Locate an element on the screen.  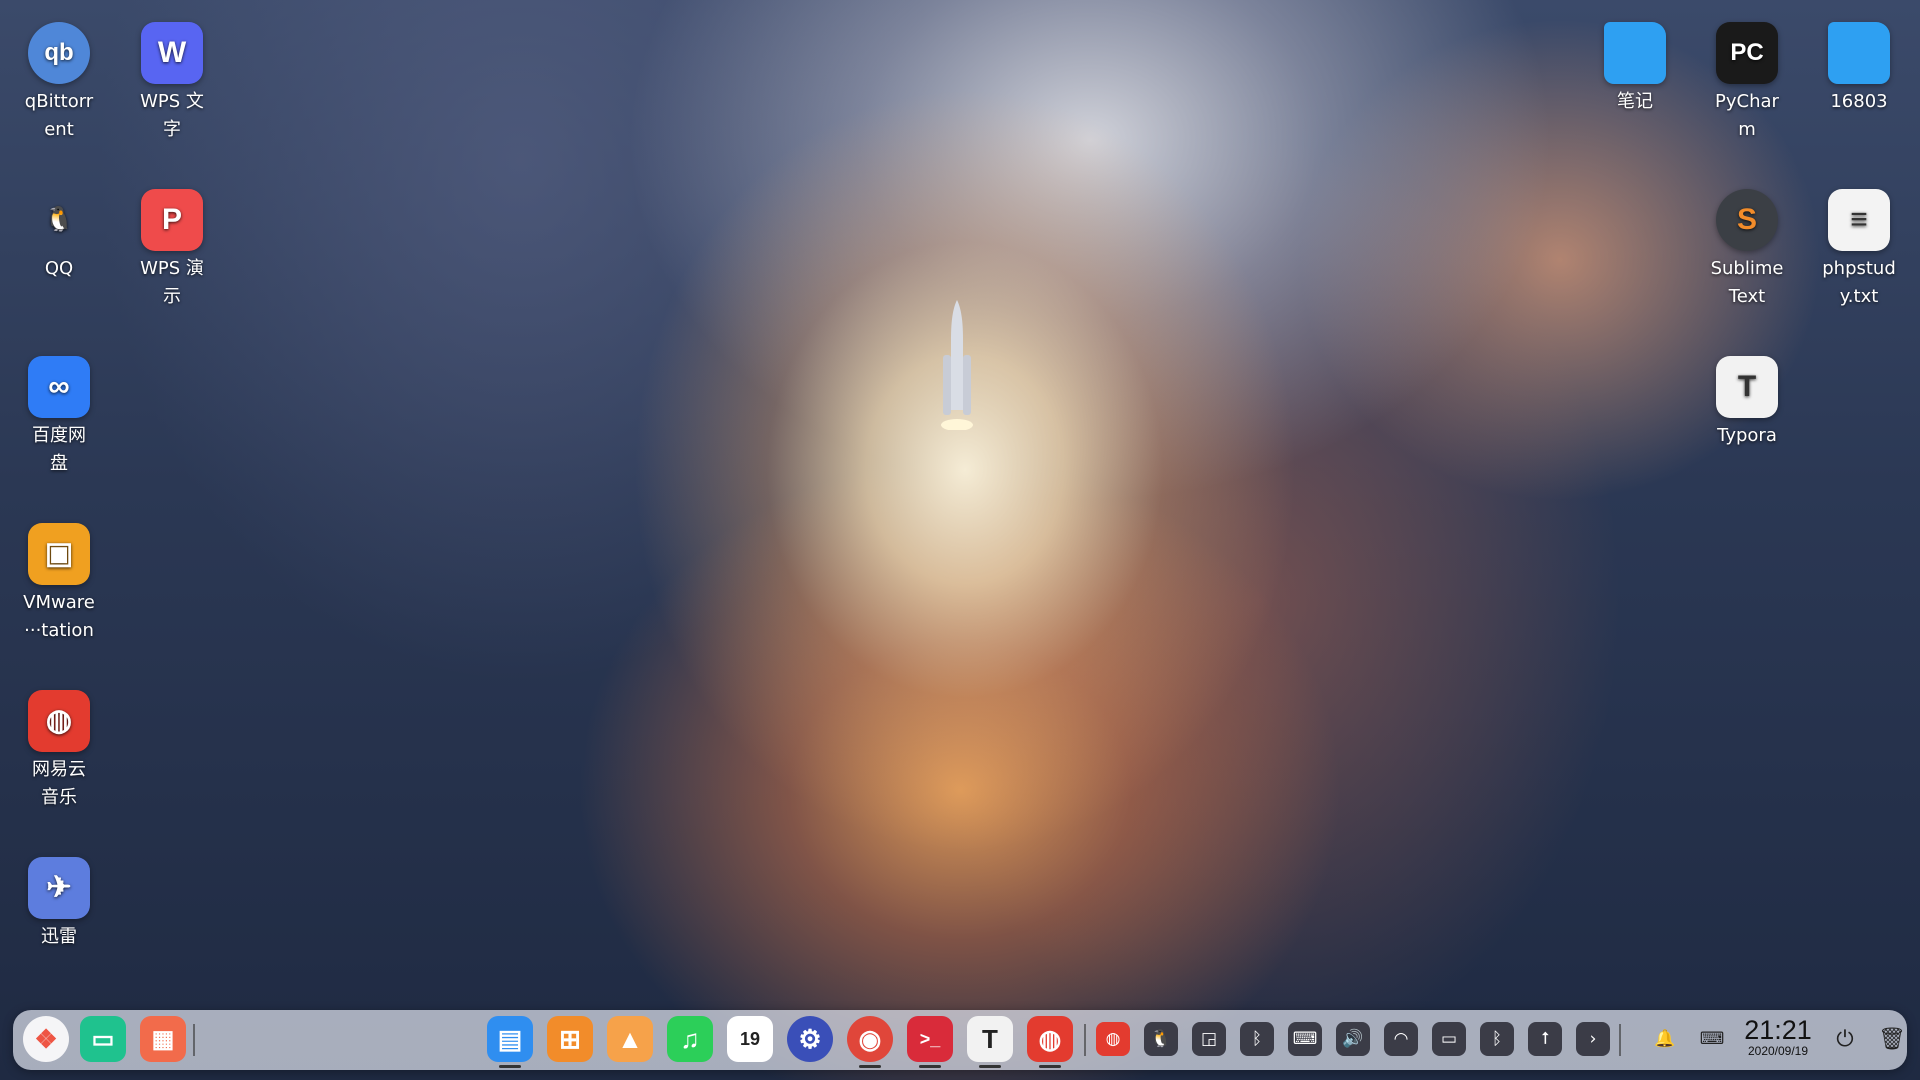
desktop-icon-label: VMware ···tation is located at coordinates (59, 616).